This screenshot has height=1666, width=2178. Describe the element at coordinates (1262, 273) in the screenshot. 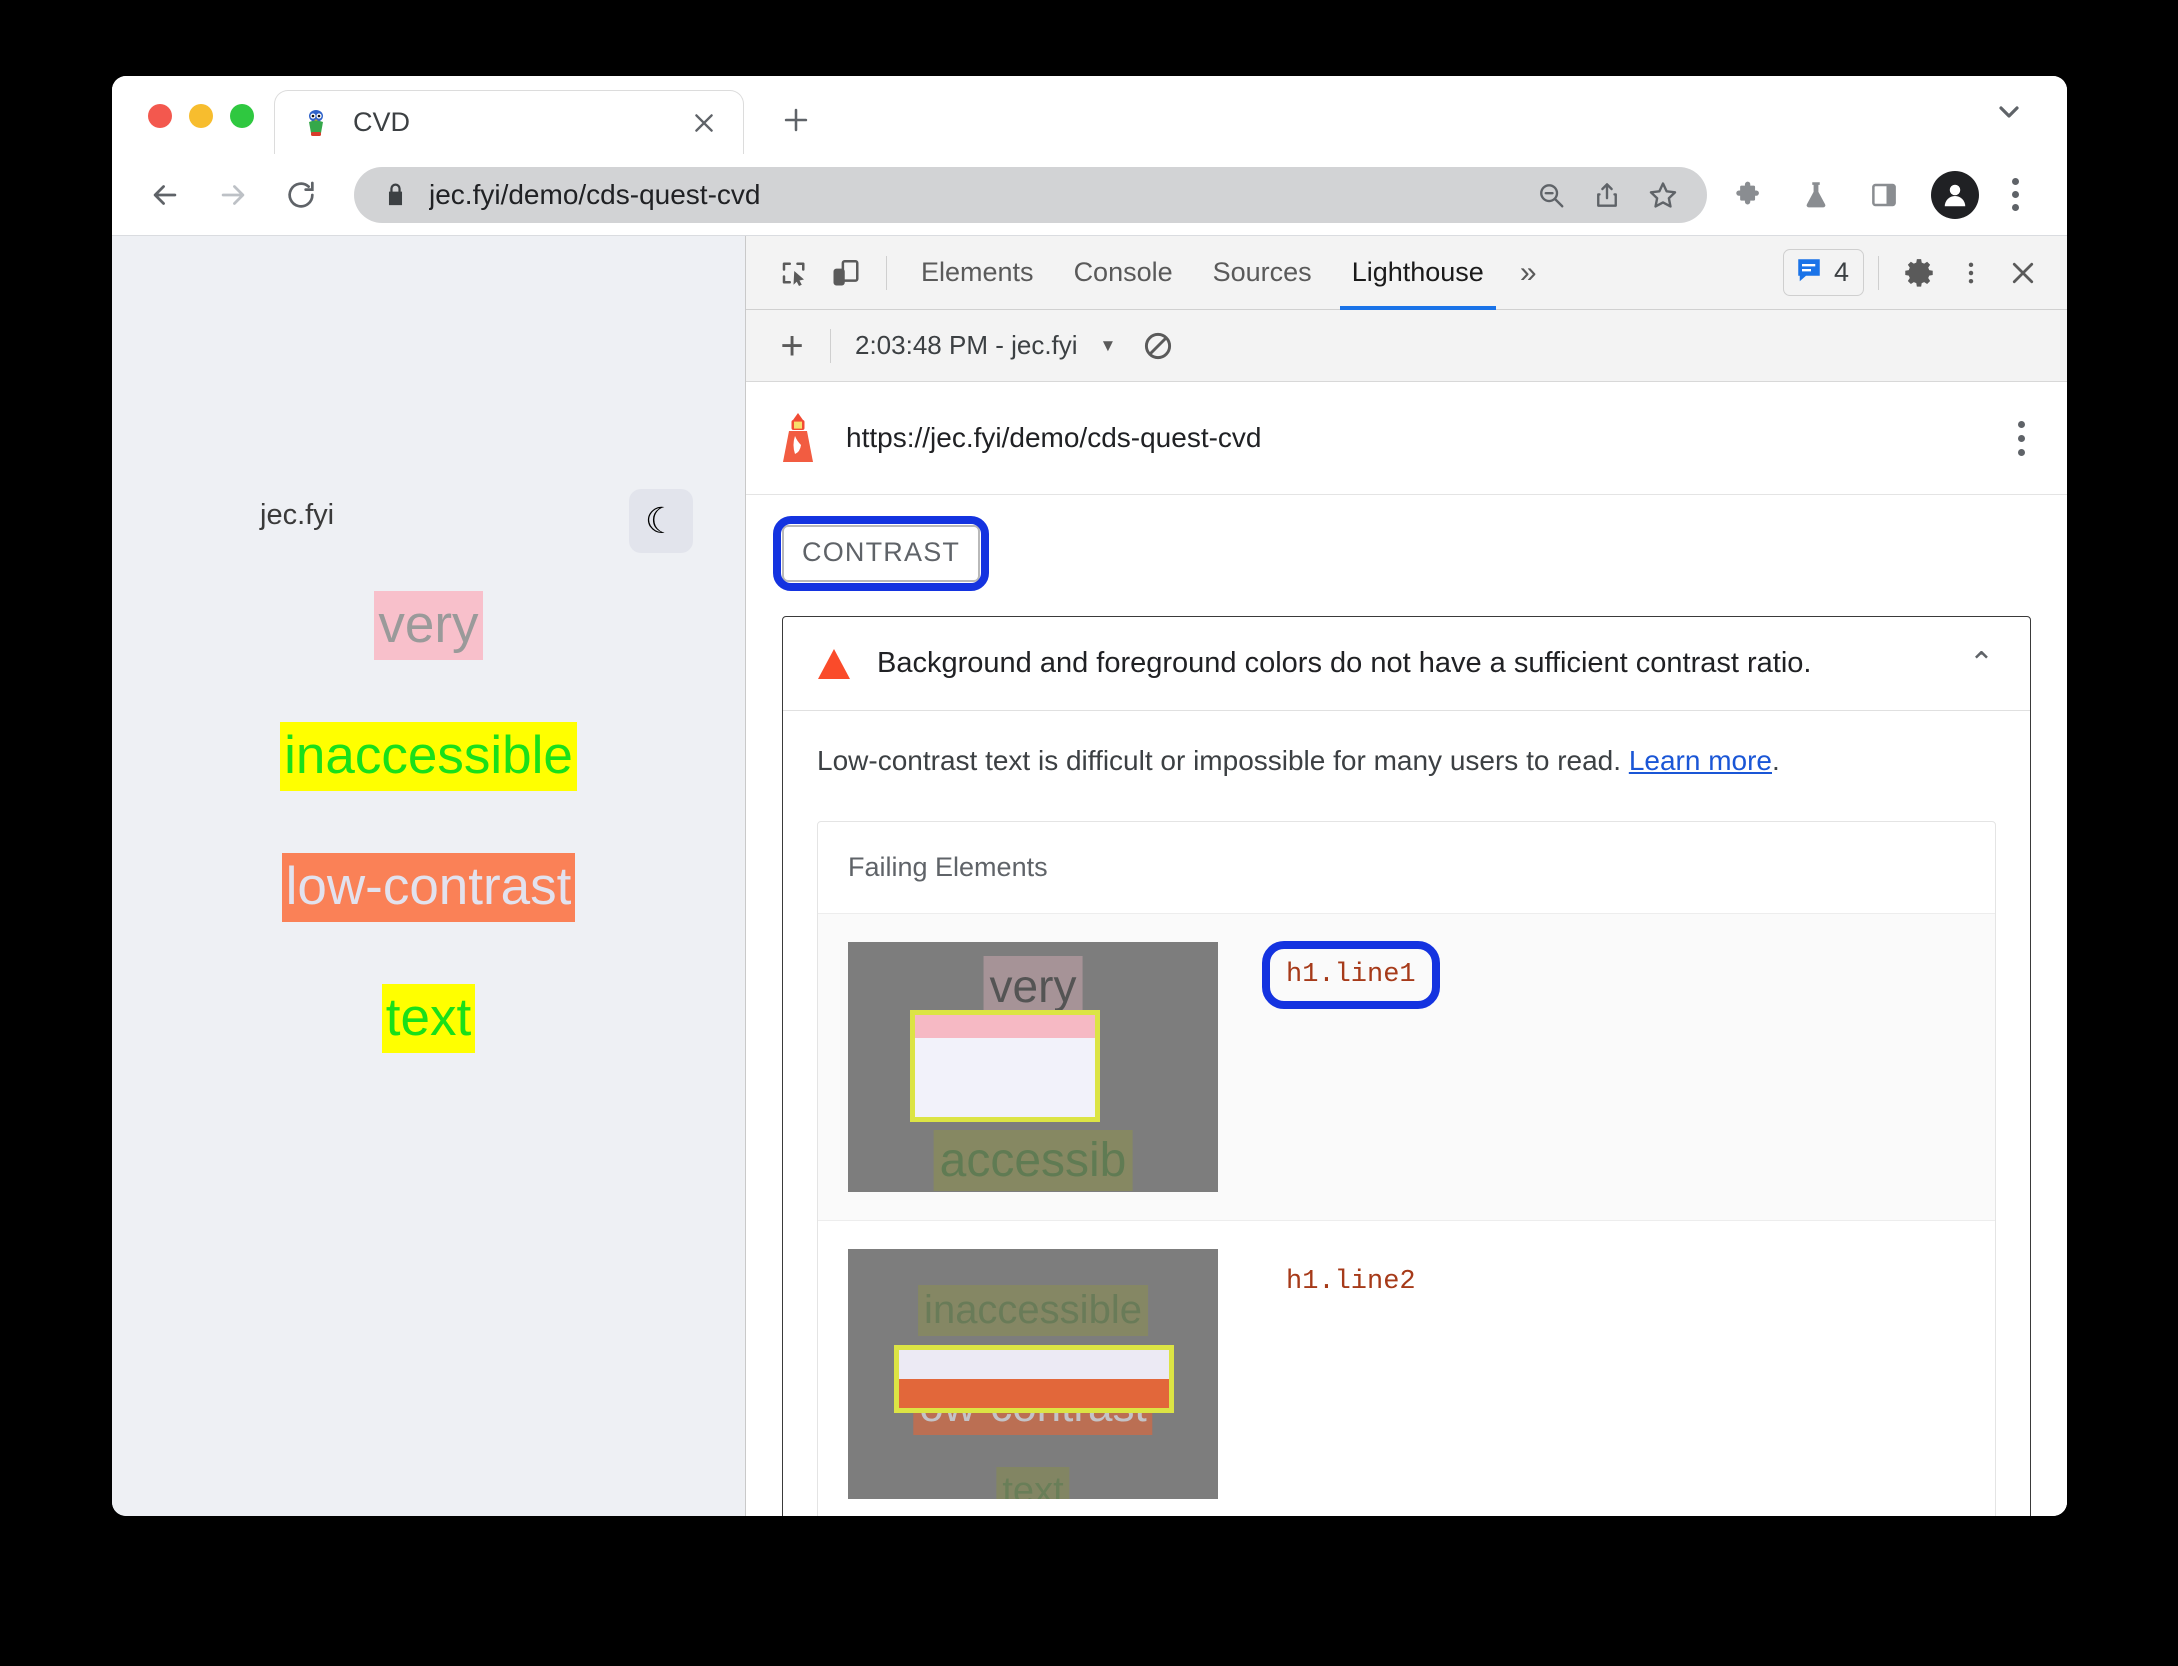

I see `tab-sources: Sources` at that location.